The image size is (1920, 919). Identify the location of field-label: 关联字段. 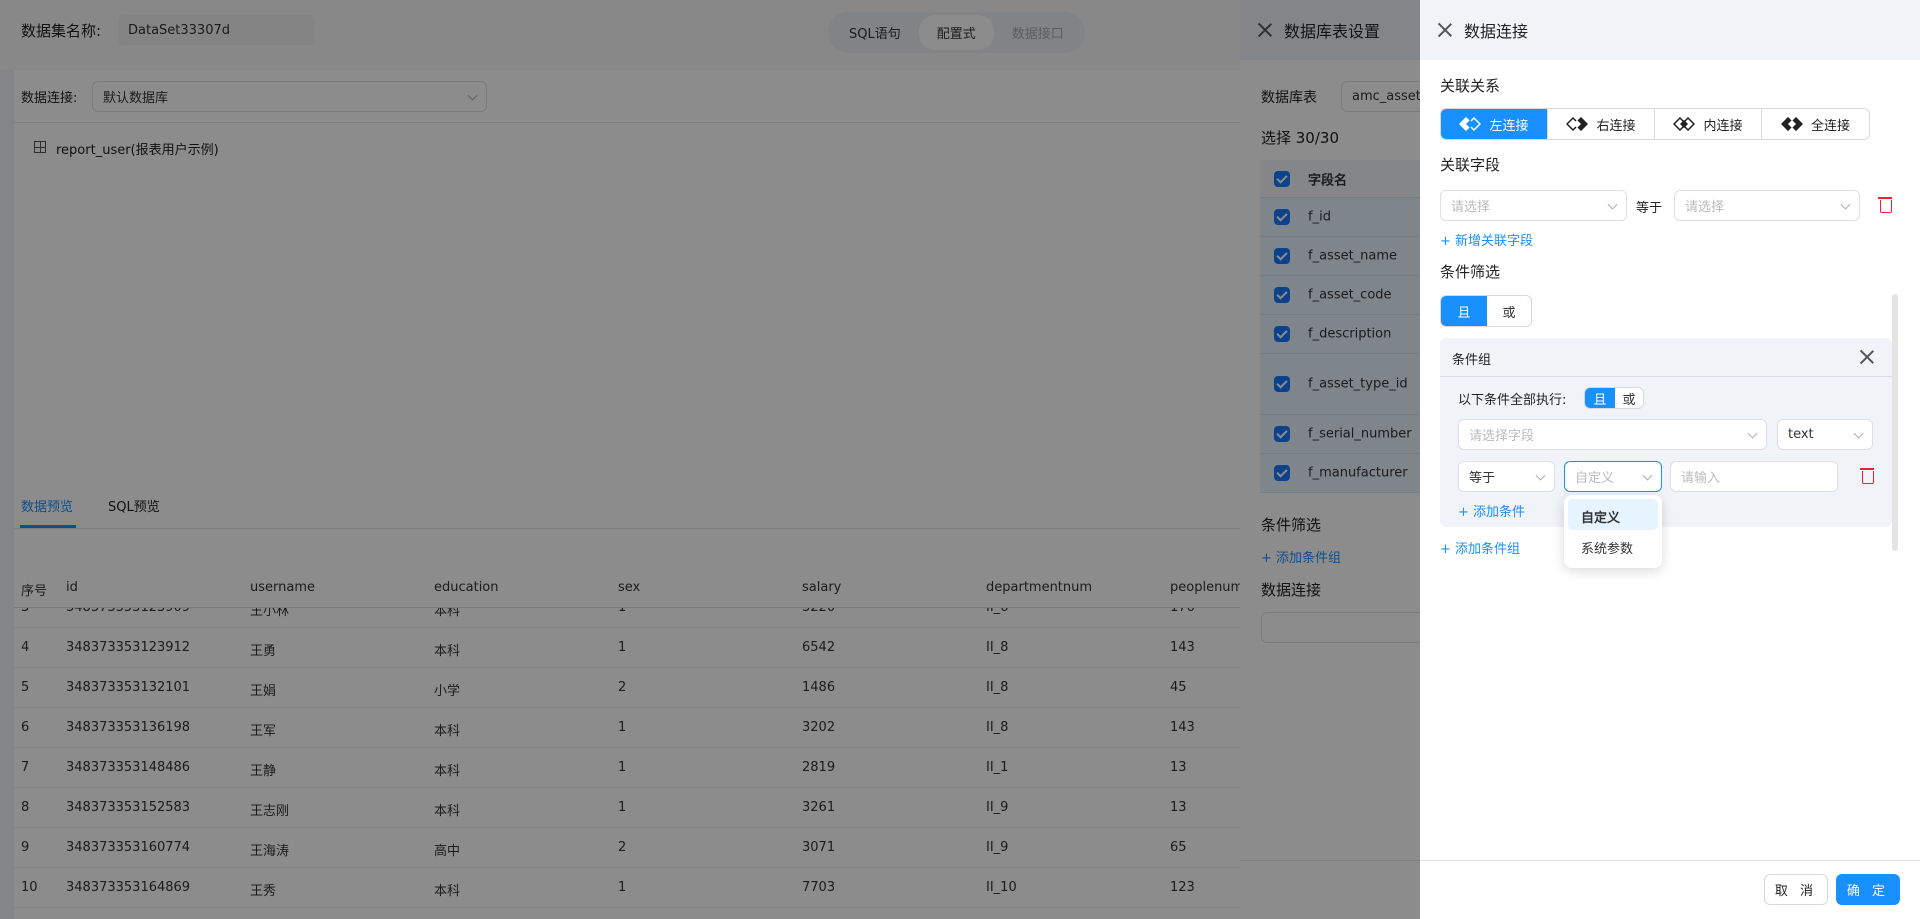
(1470, 165).